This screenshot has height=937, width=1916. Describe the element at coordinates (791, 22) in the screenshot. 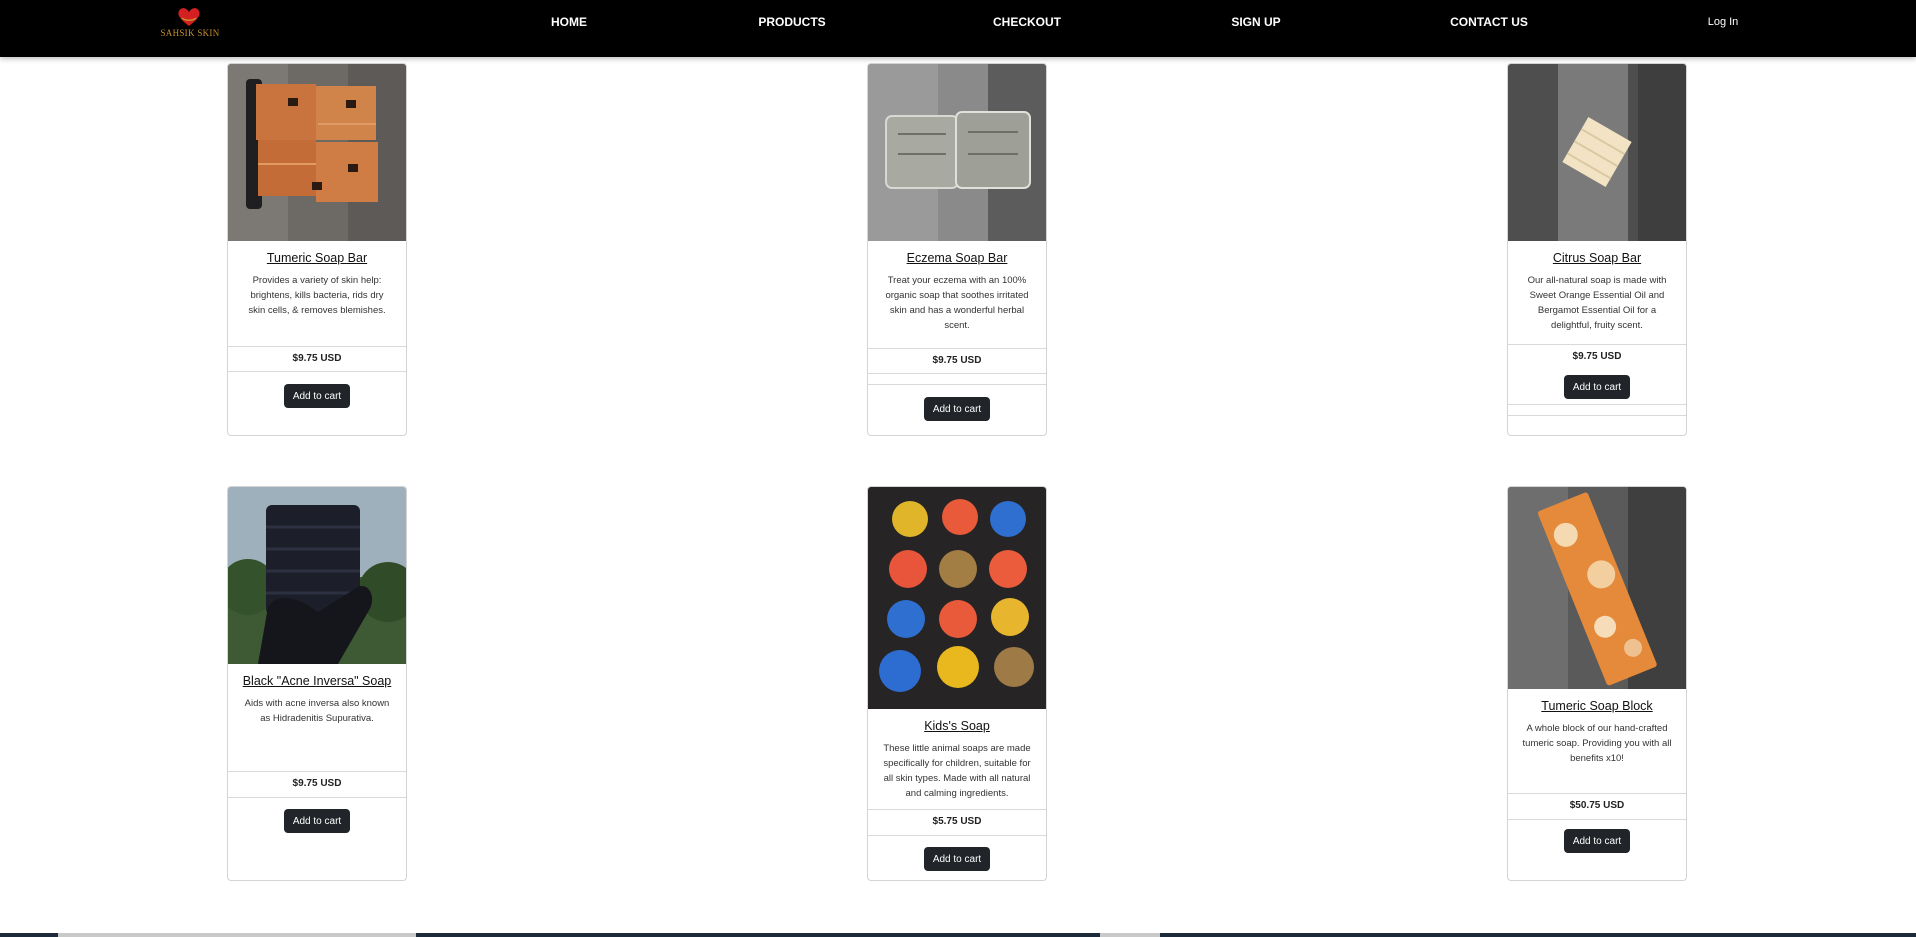

I see `nav-products-link: PRODUCTS` at that location.